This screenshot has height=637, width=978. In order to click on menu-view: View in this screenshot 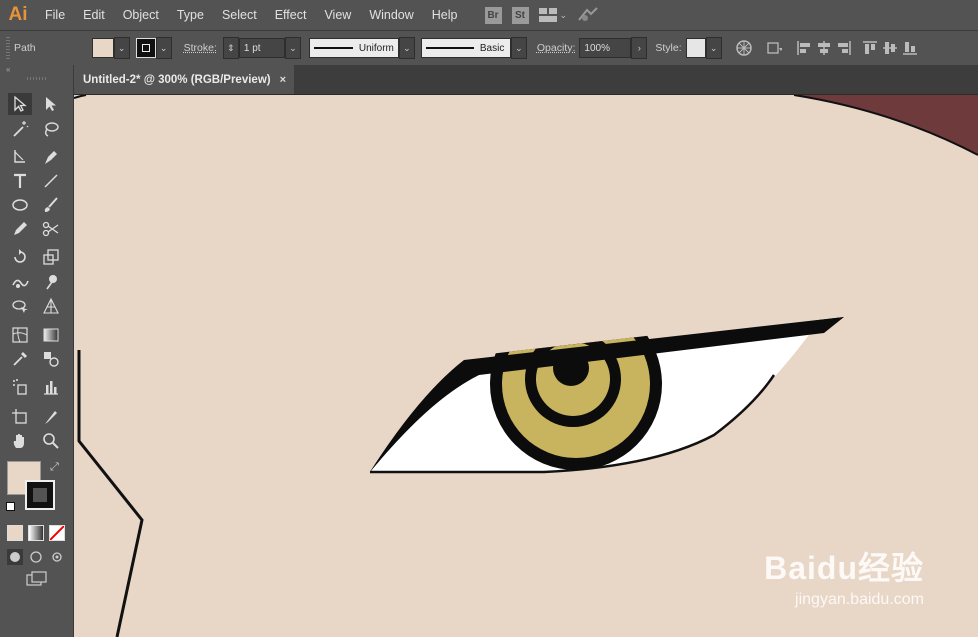, I will do `click(337, 15)`.